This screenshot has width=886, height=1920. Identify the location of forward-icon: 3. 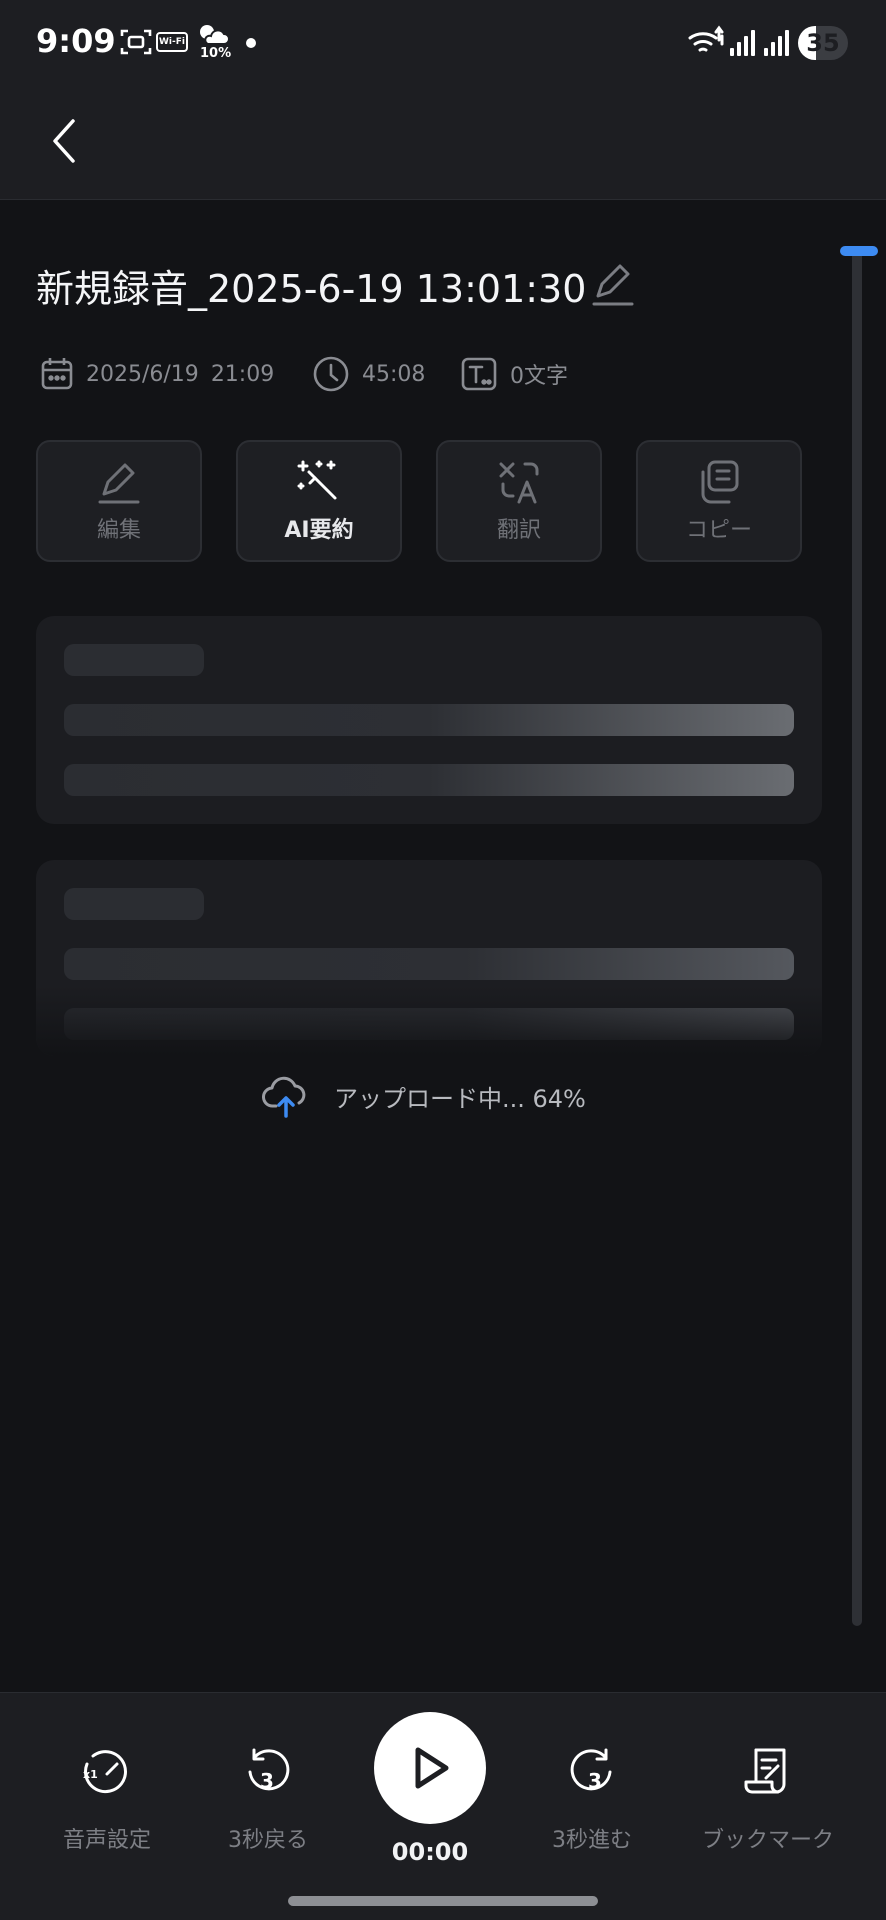
(592, 1772).